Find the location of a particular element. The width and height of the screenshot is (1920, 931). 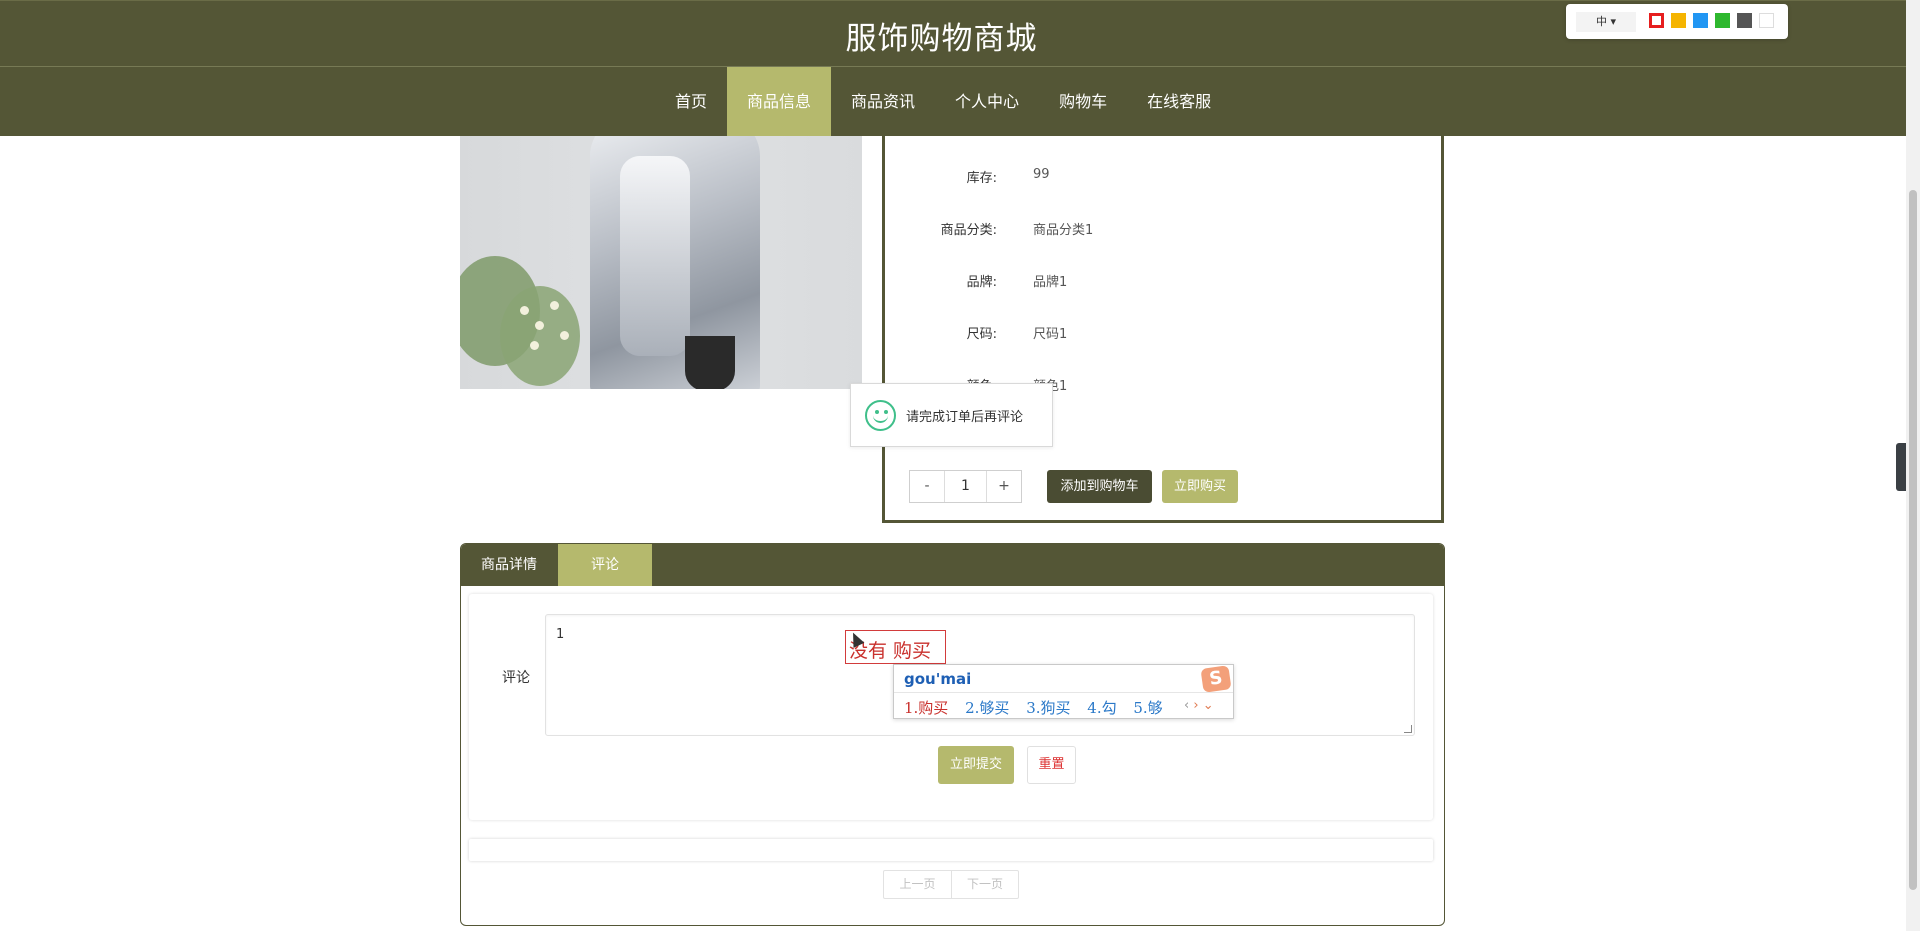

prev-page-button: 上一页 is located at coordinates (917, 884).